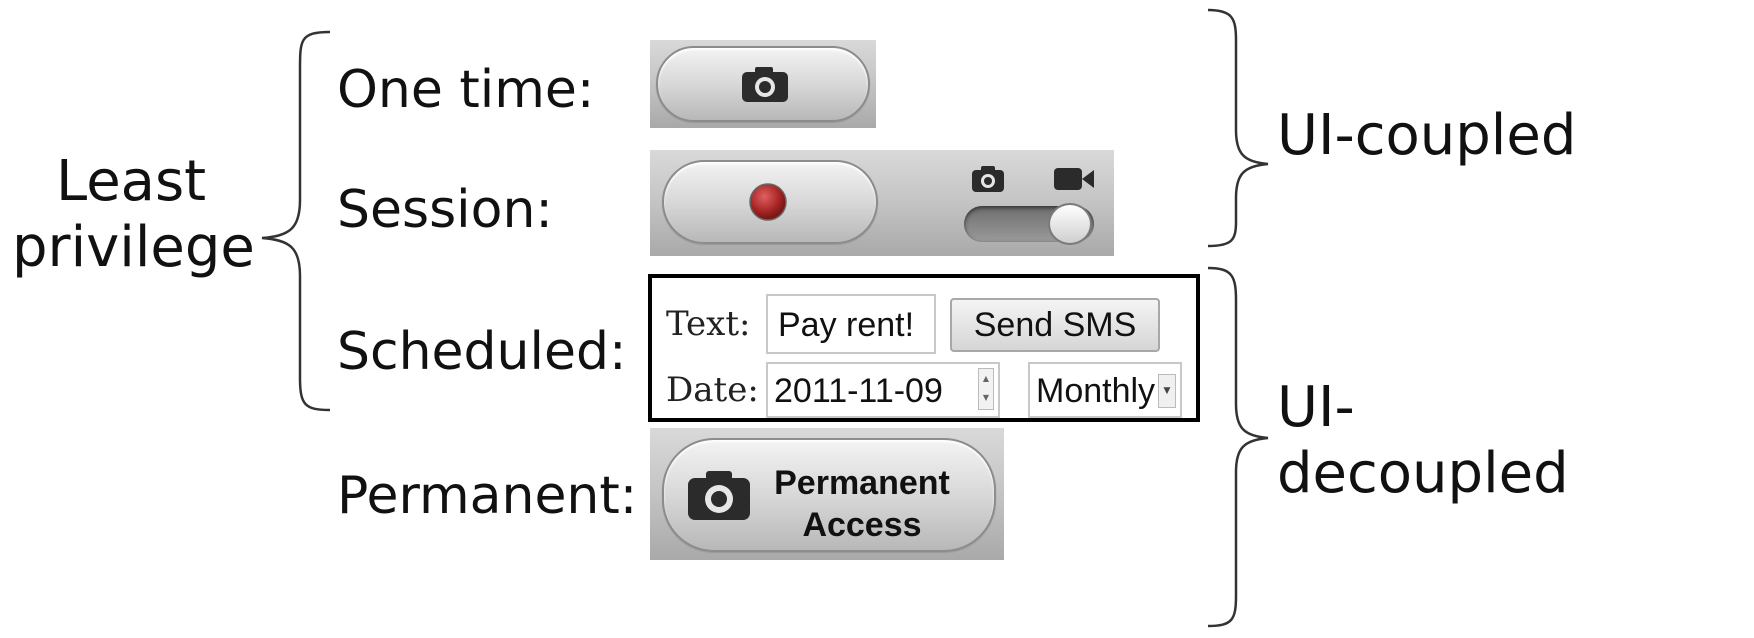 The image size is (1754, 638). I want to click on date-spinner: ▲ ▼, so click(986, 389).